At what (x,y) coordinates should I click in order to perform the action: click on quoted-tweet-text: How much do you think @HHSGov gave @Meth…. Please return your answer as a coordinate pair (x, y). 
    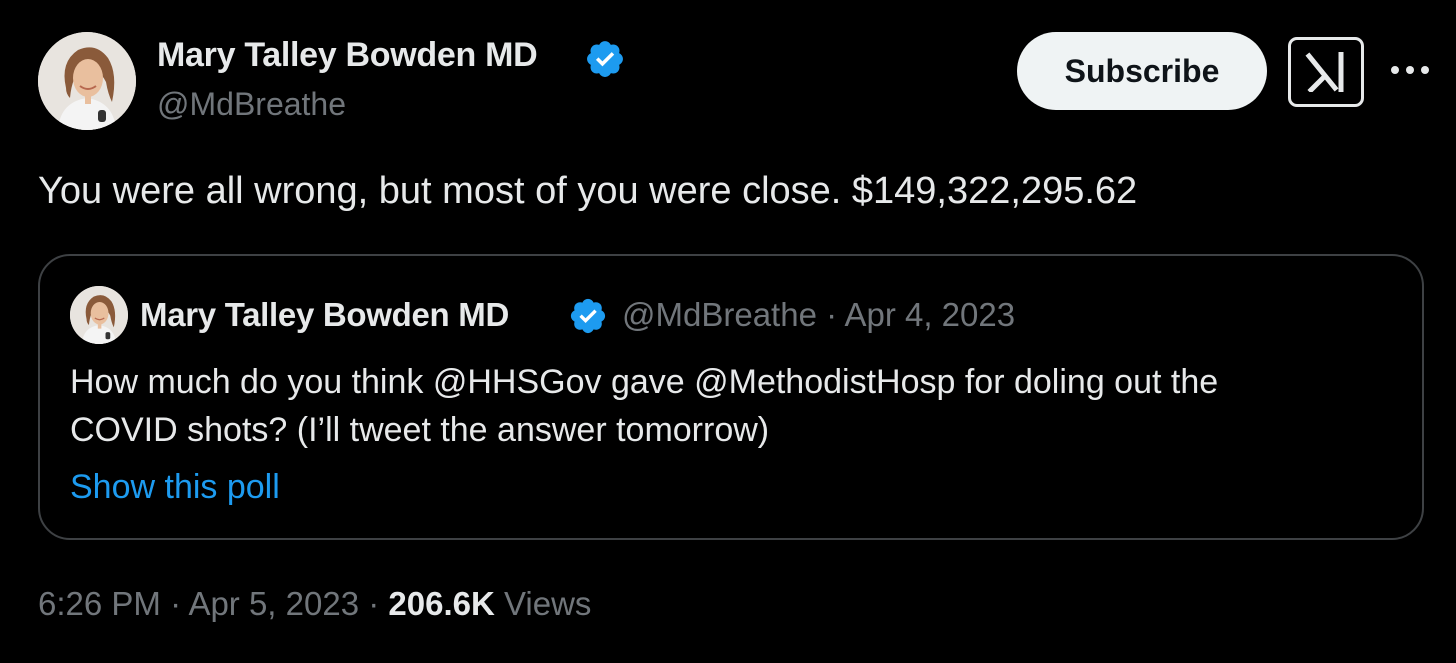
    Looking at the image, I should click on (730, 406).